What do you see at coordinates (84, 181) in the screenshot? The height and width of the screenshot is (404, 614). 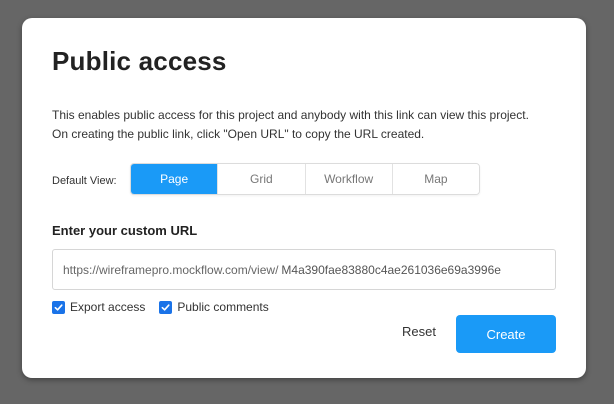 I see `default-view-label: Default View:` at bounding box center [84, 181].